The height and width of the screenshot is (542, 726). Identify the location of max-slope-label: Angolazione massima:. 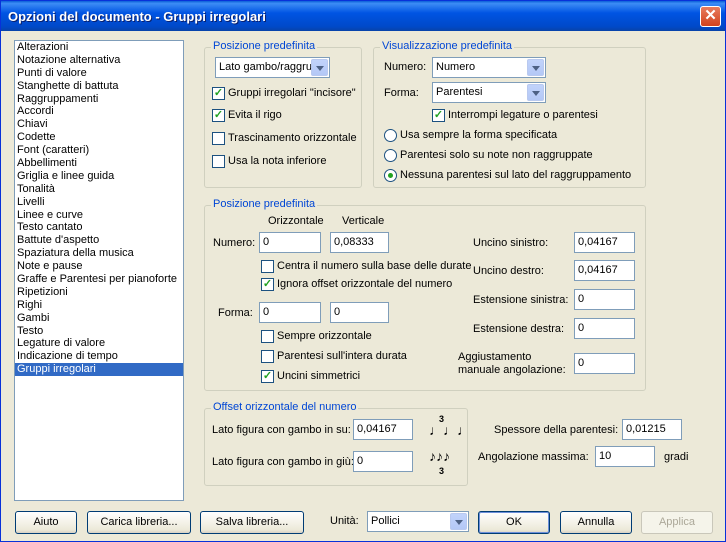
(533, 457).